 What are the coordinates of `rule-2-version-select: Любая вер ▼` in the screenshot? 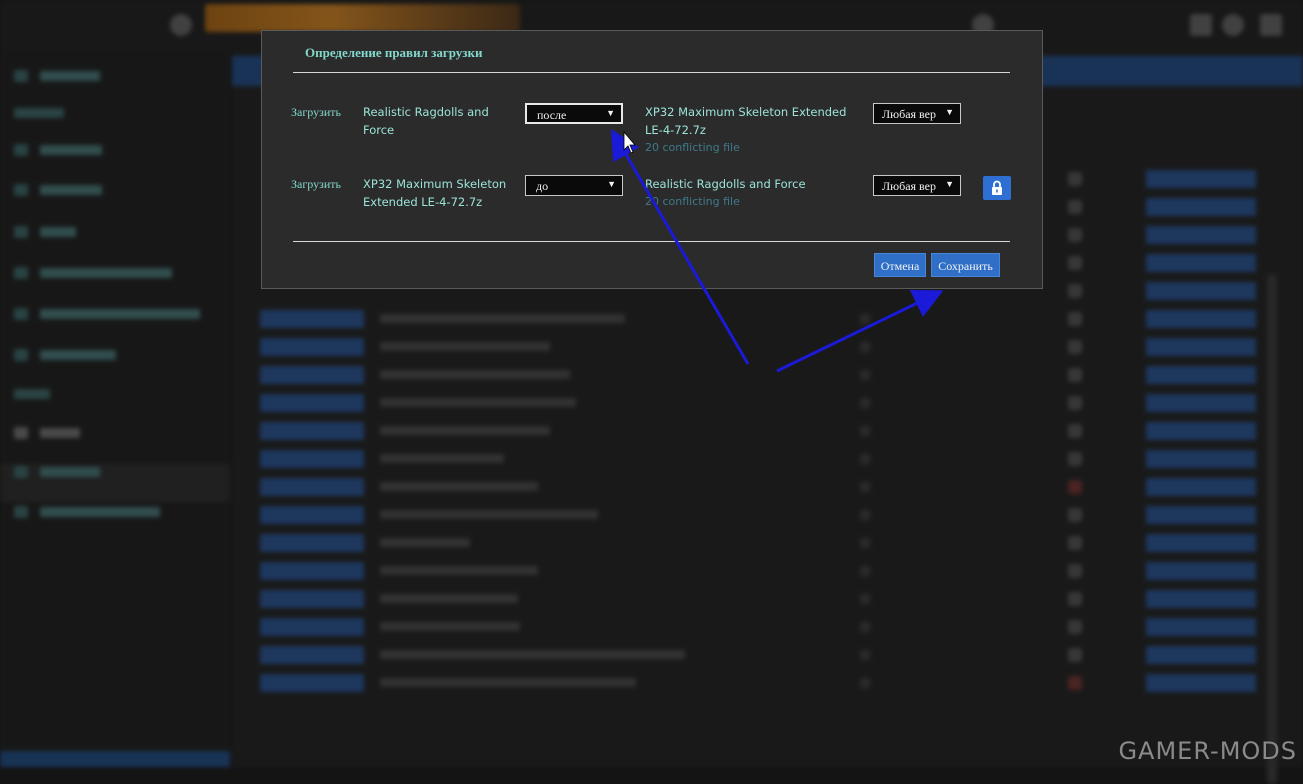 It's located at (917, 185).